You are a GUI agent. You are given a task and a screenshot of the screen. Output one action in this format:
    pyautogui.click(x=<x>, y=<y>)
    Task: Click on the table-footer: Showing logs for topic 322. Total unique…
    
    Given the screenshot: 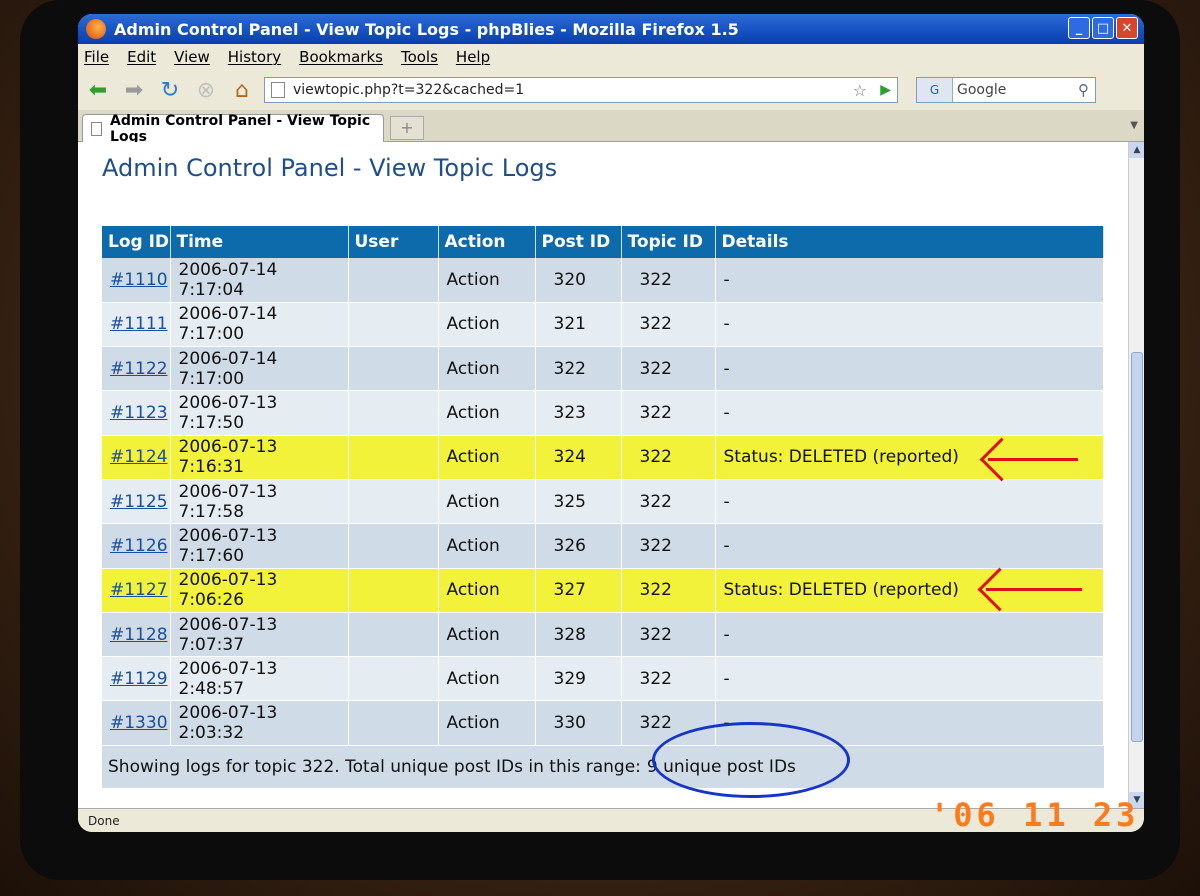 What is the action you would take?
    pyautogui.click(x=603, y=766)
    